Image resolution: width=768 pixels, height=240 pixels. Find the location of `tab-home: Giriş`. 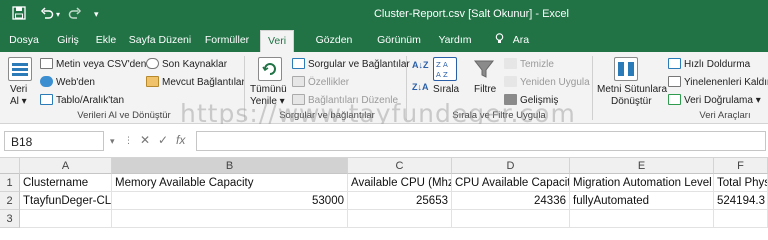

tab-home: Giriş is located at coordinates (68, 41).